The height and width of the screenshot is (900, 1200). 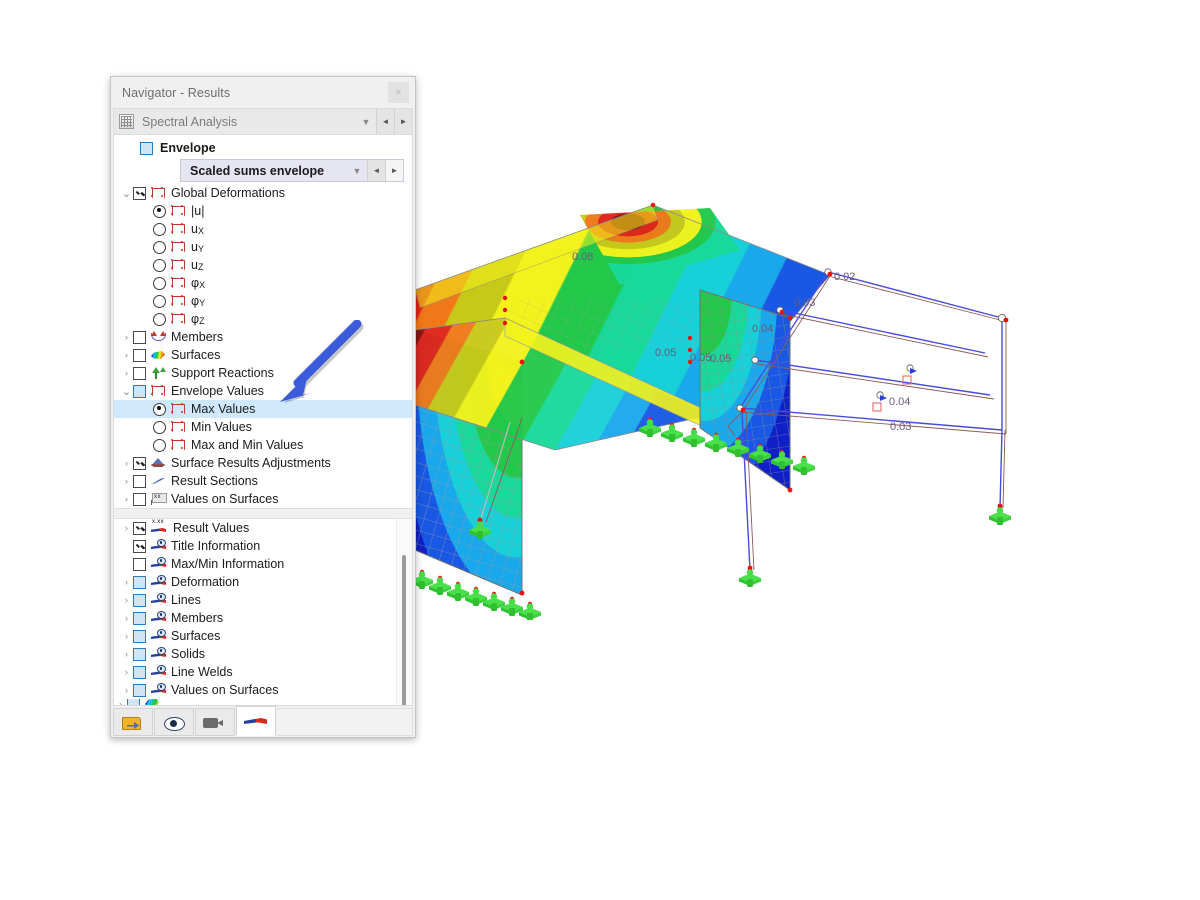 I want to click on results-tab, so click(x=256, y=721).